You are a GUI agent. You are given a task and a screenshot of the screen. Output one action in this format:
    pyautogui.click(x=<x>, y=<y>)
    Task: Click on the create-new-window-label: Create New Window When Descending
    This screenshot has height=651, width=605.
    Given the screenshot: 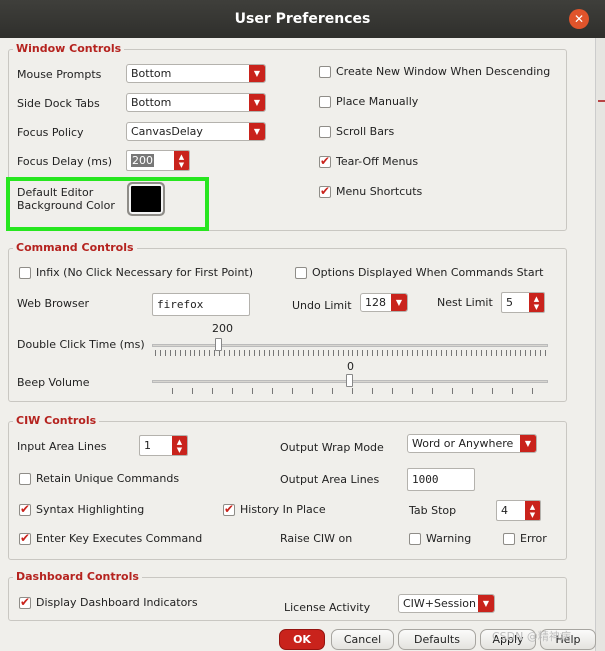 What is the action you would take?
    pyautogui.click(x=443, y=71)
    